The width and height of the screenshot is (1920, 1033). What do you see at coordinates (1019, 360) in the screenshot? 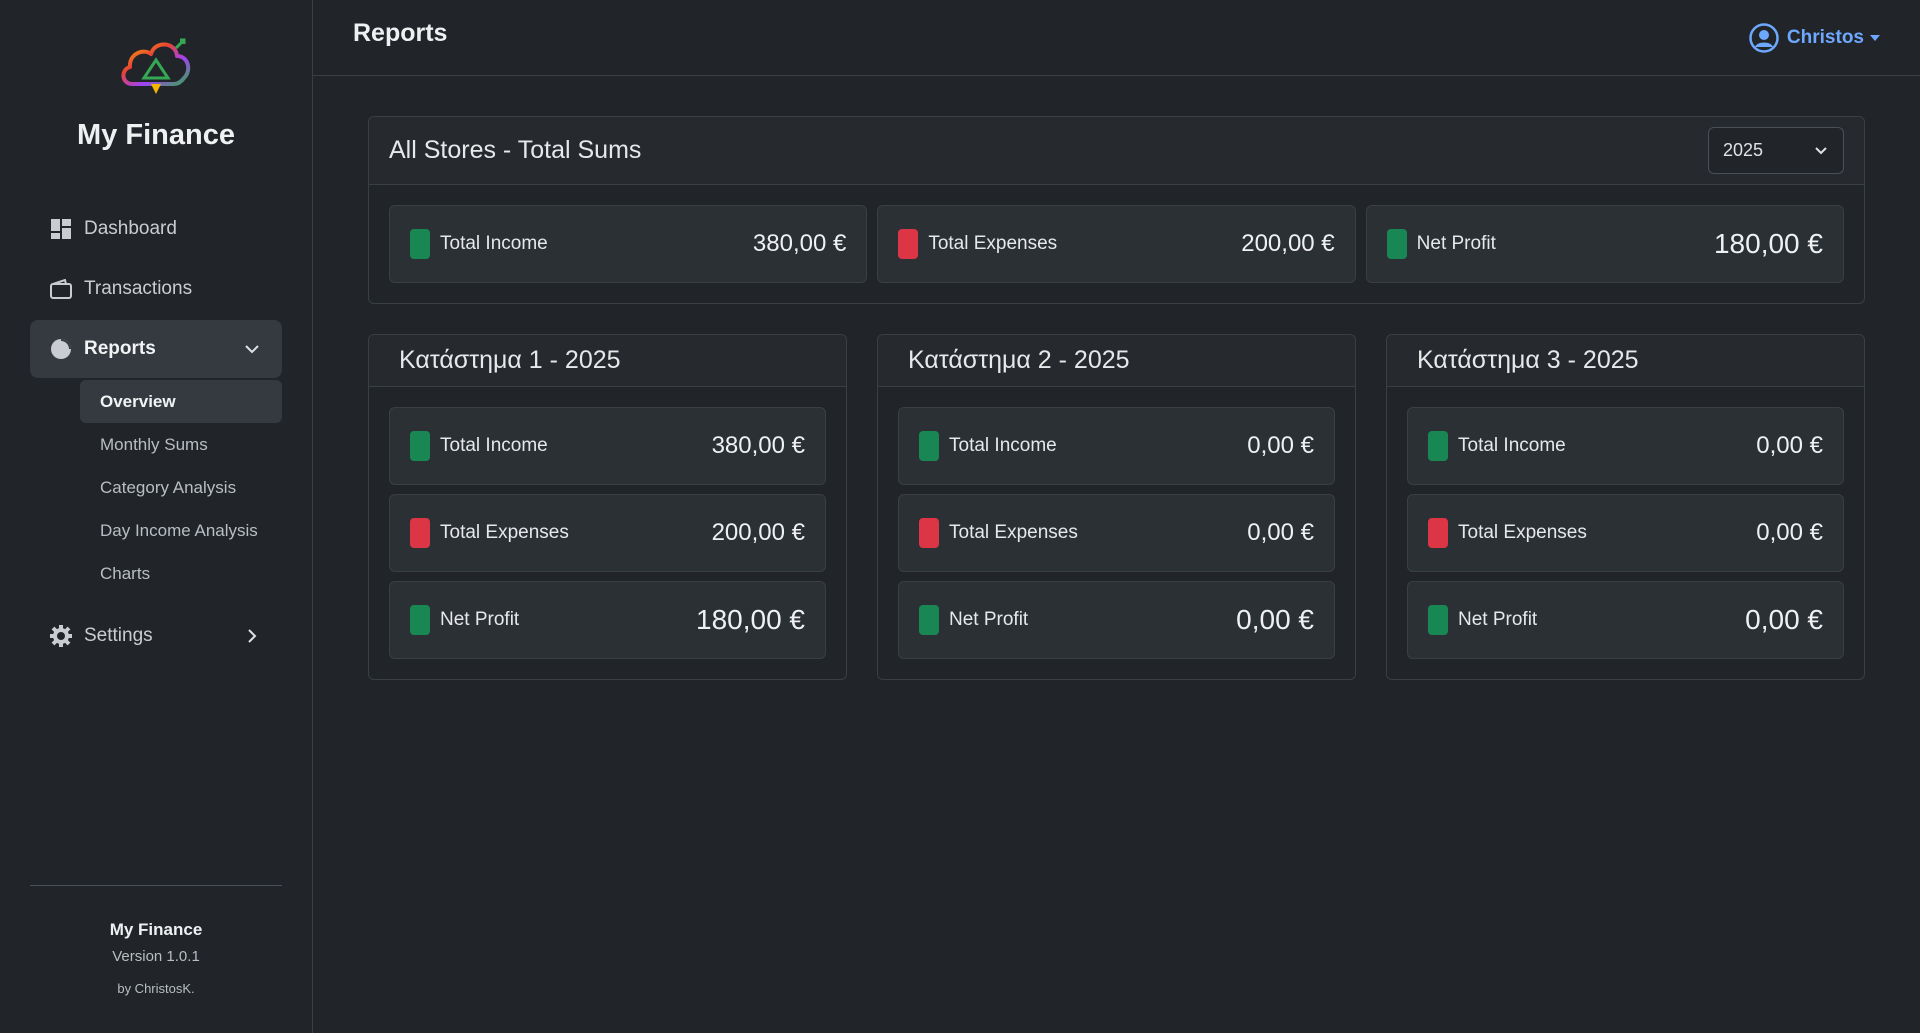
I see `store-title: Κατάστημα 2 - 2025` at bounding box center [1019, 360].